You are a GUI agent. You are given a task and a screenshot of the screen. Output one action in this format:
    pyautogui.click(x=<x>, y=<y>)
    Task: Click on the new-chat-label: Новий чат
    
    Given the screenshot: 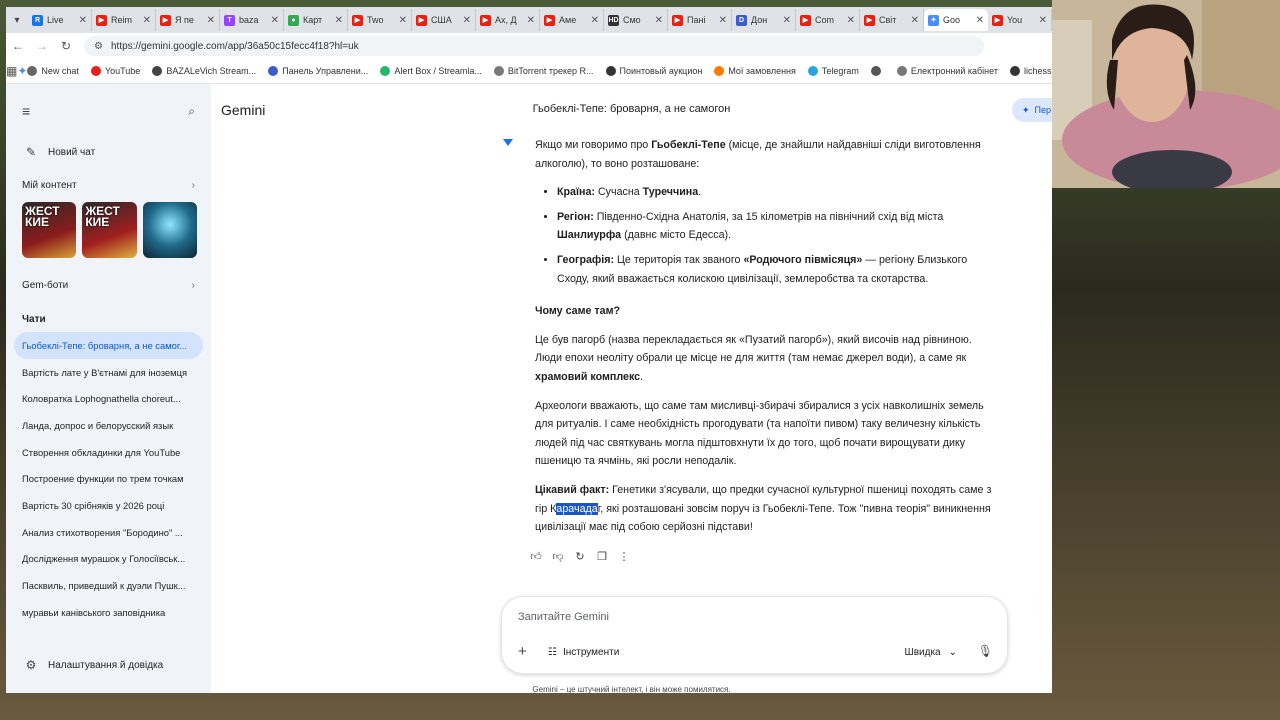 What is the action you would take?
    pyautogui.click(x=72, y=152)
    